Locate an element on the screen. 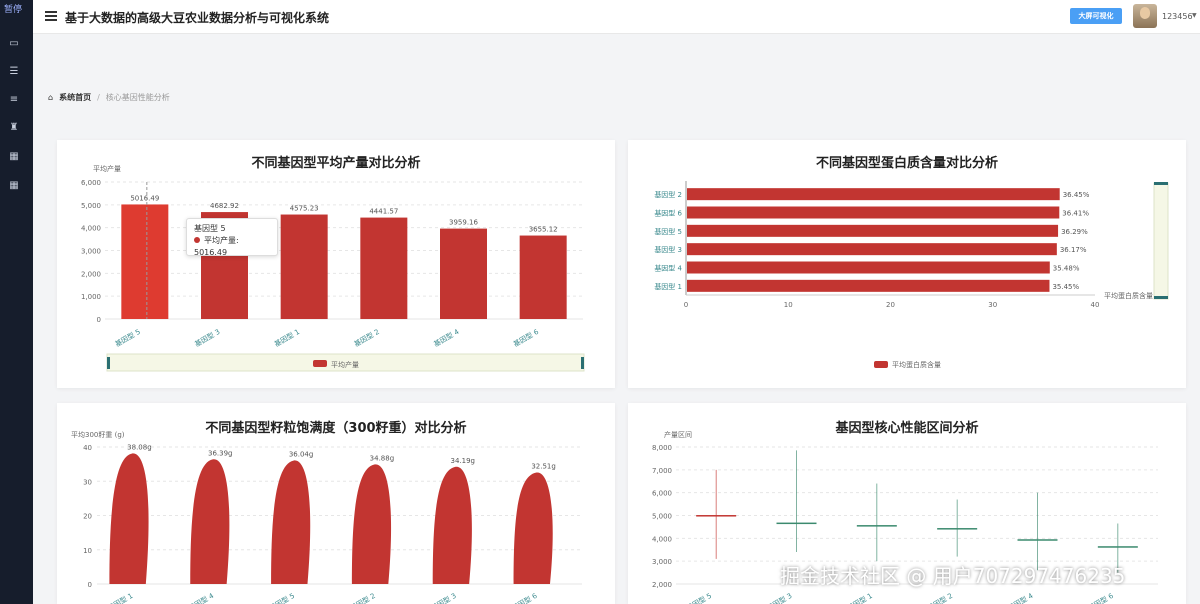  bigscreen-button: 大屏可视化 is located at coordinates (1096, 16).